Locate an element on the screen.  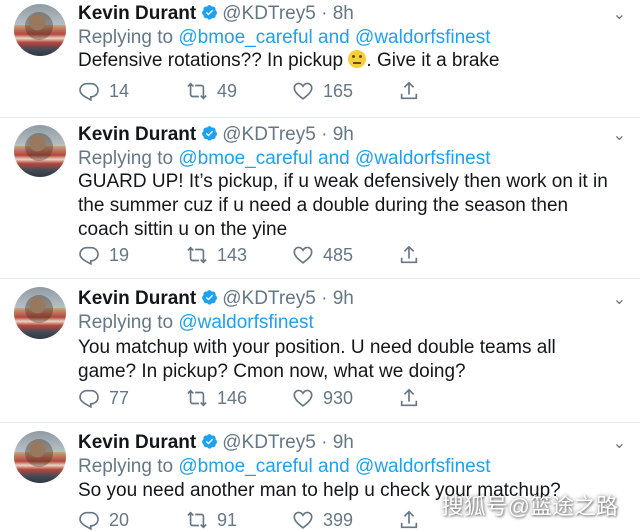
retweet-button: 146 is located at coordinates (216, 398).